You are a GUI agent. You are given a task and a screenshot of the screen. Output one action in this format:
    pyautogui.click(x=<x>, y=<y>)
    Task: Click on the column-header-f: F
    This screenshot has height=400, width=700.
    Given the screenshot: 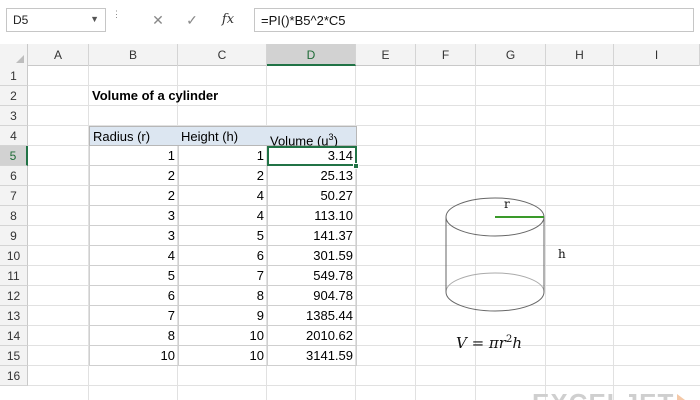 What is the action you would take?
    pyautogui.click(x=446, y=55)
    